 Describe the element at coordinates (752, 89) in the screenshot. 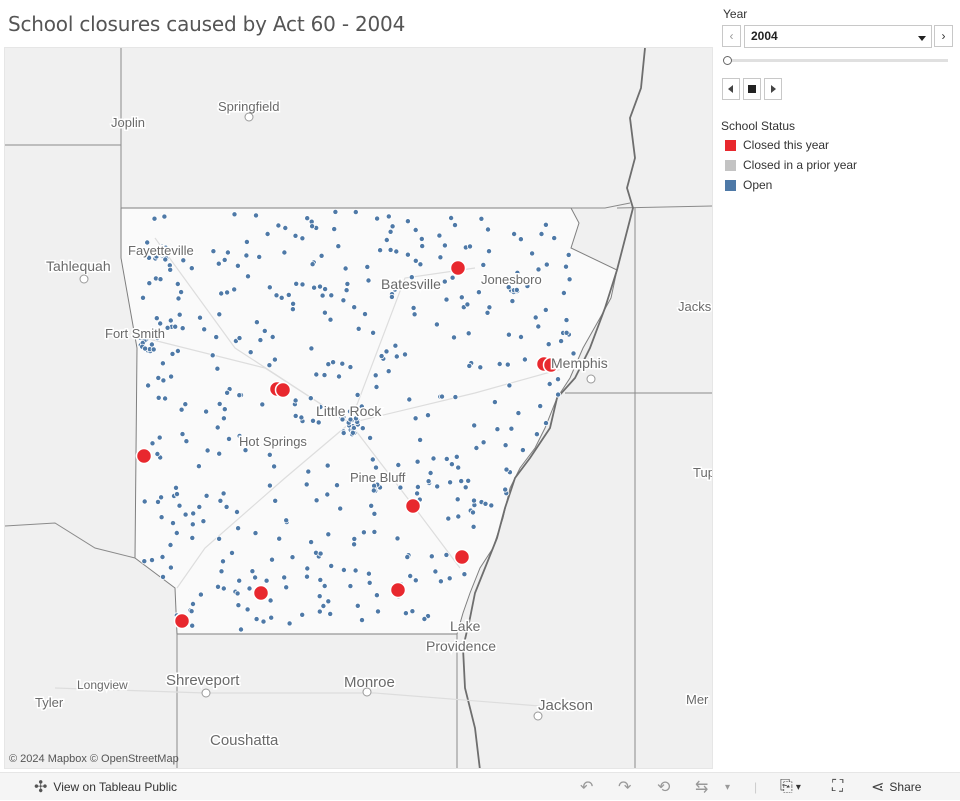

I see `stop-button` at that location.